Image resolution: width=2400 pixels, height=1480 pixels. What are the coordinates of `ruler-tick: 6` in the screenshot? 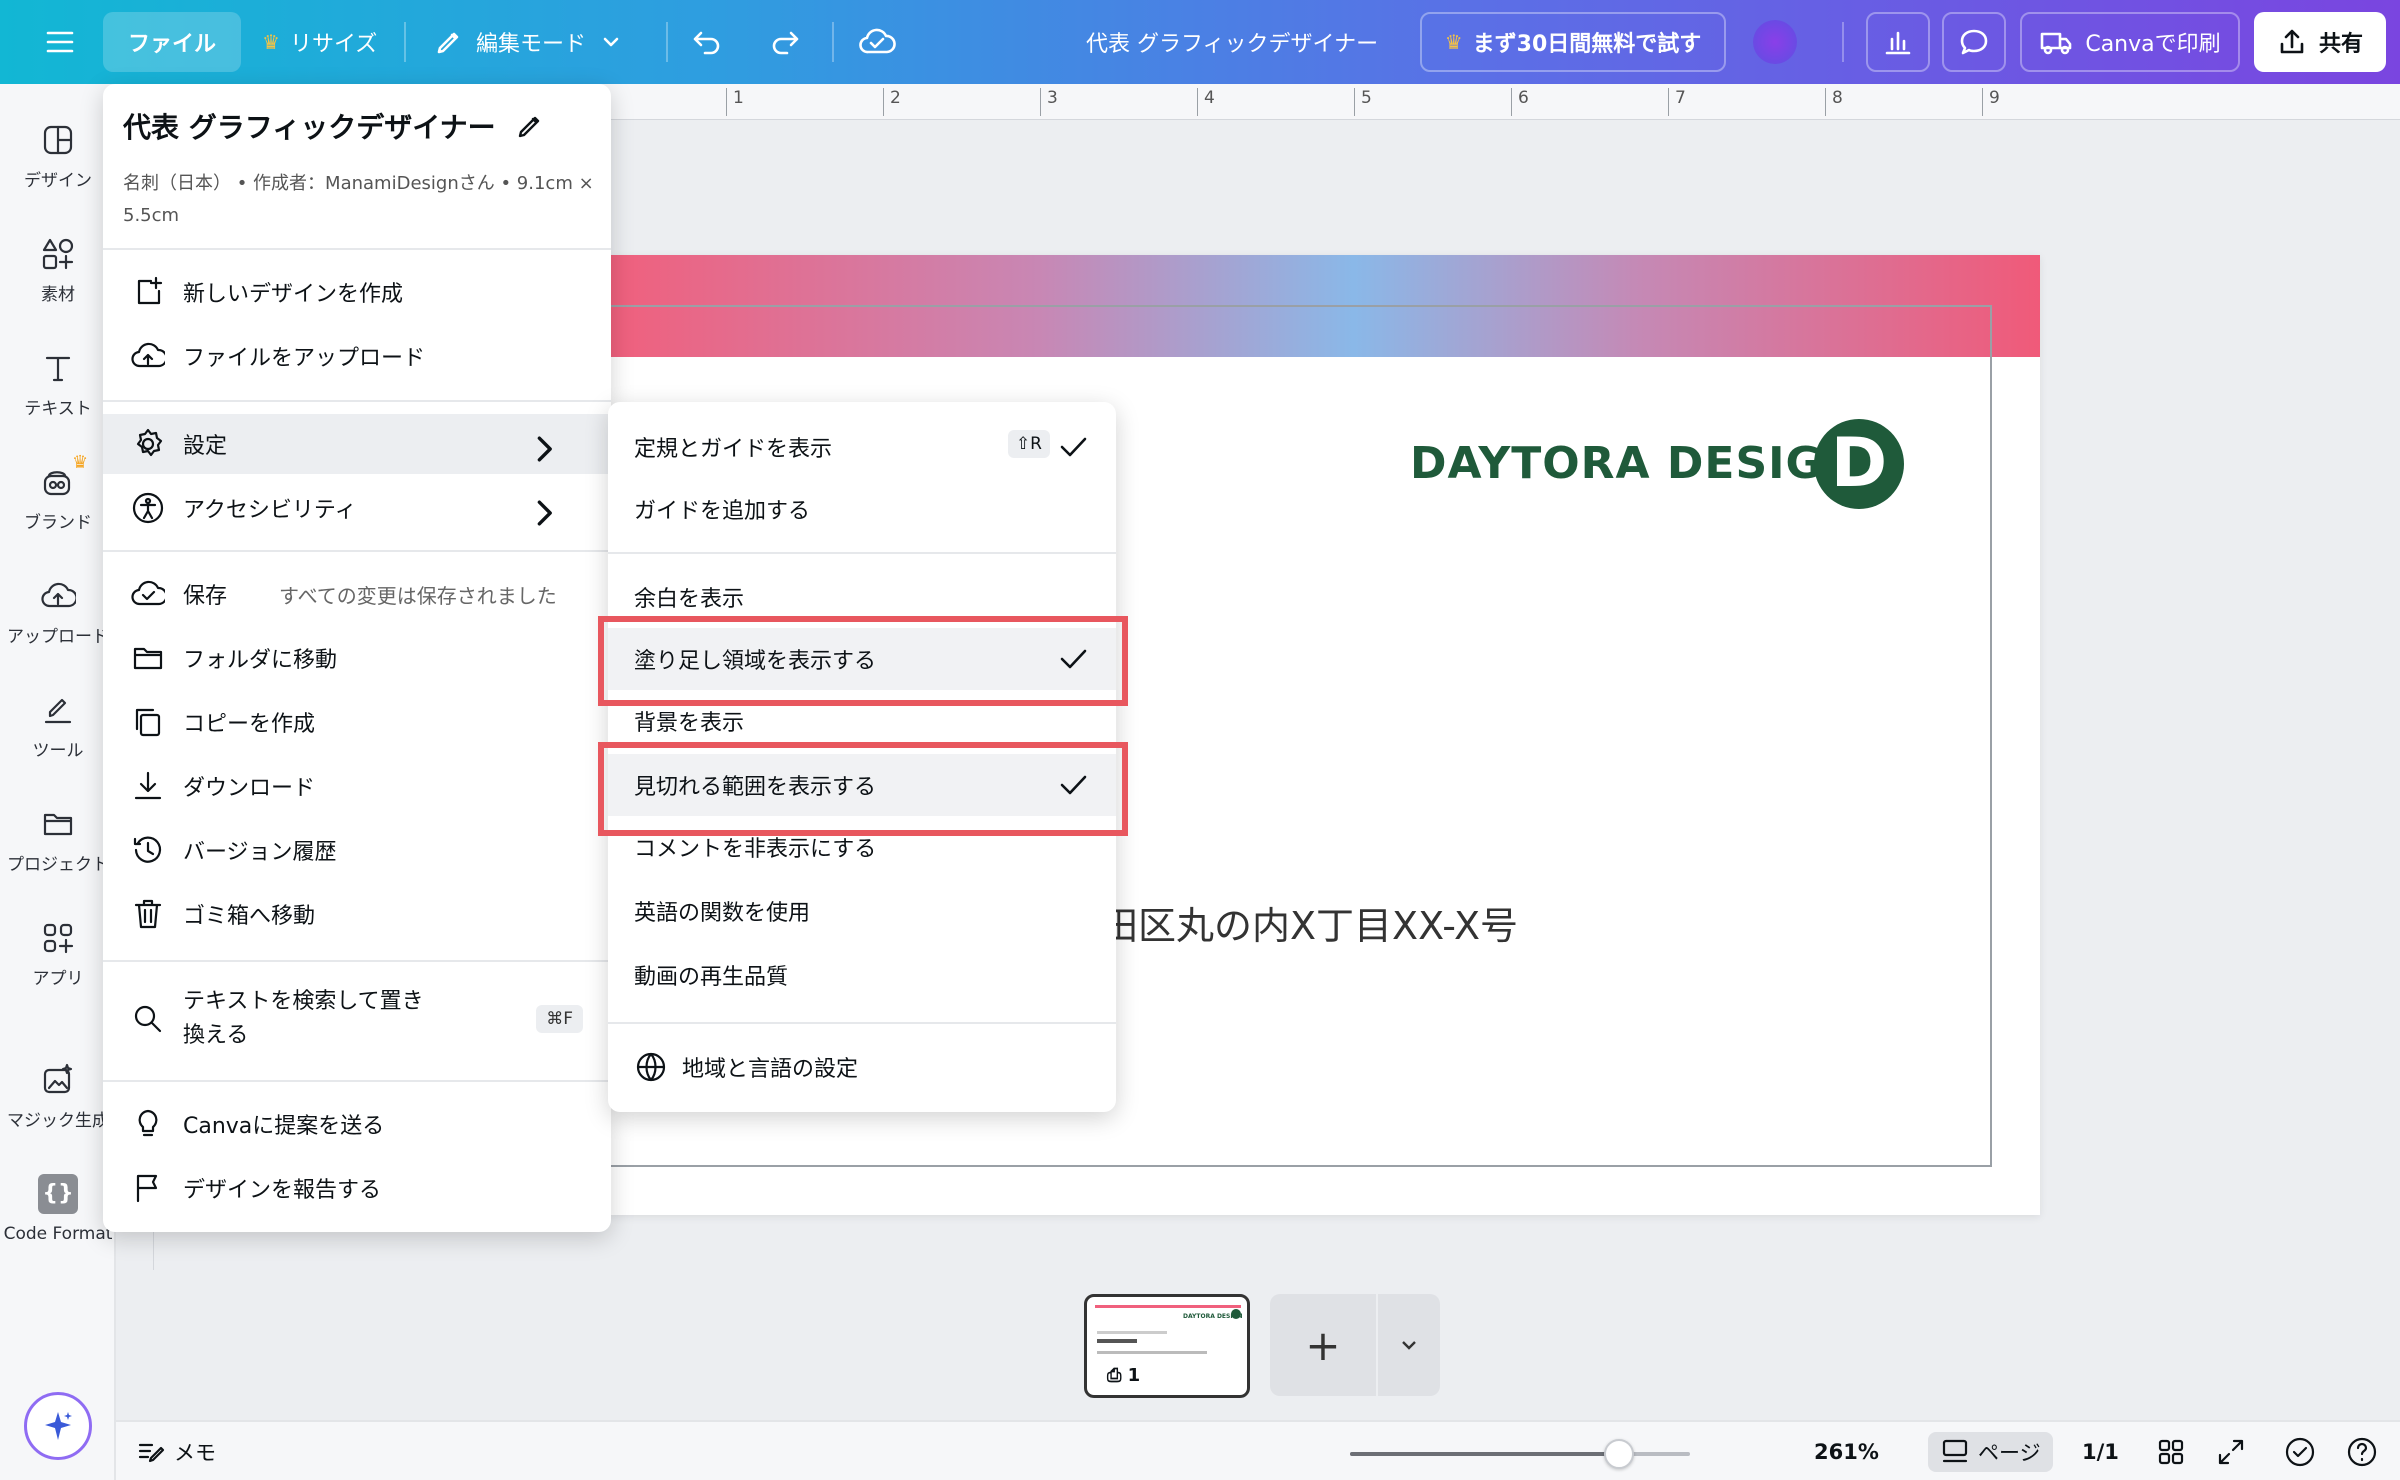 It's located at (1520, 102).